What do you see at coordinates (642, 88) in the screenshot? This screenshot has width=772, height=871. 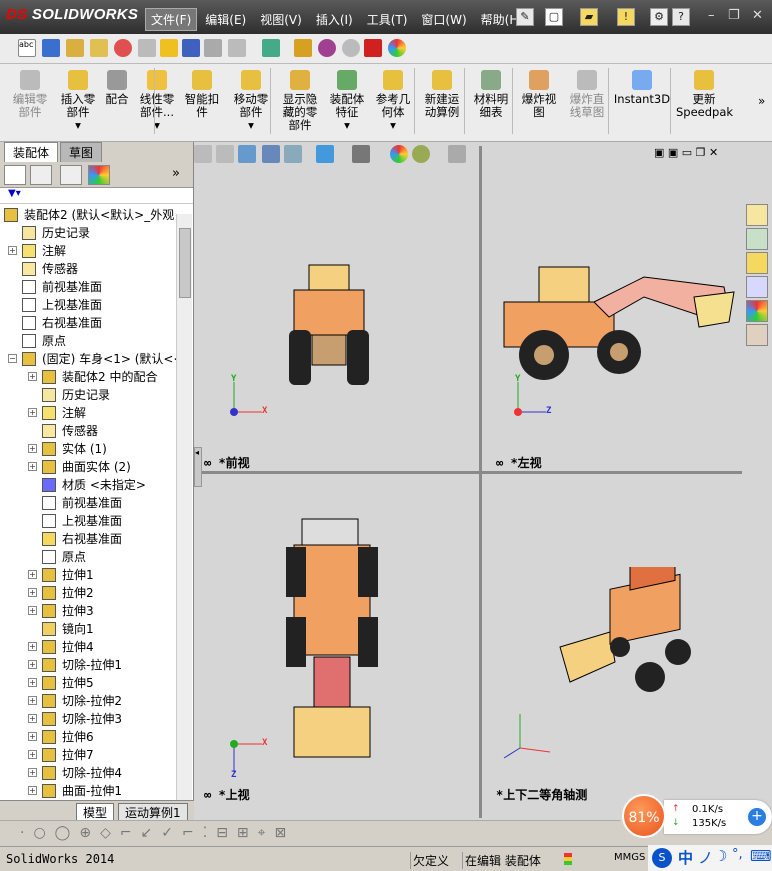 I see `cmd-button-13: Instant3D` at bounding box center [642, 88].